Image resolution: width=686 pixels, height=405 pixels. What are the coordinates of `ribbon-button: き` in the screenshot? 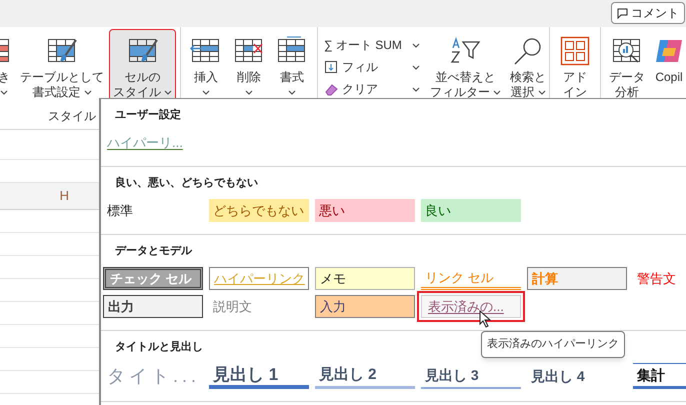 It's located at (7, 65).